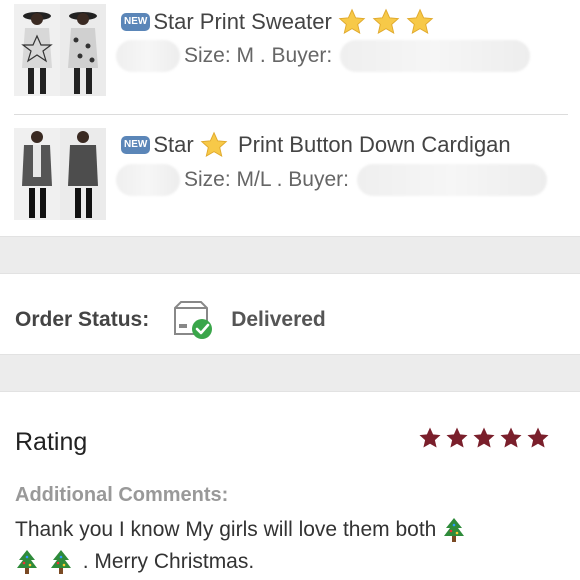  What do you see at coordinates (278, 319) in the screenshot?
I see `order-status-value: Delivered` at bounding box center [278, 319].